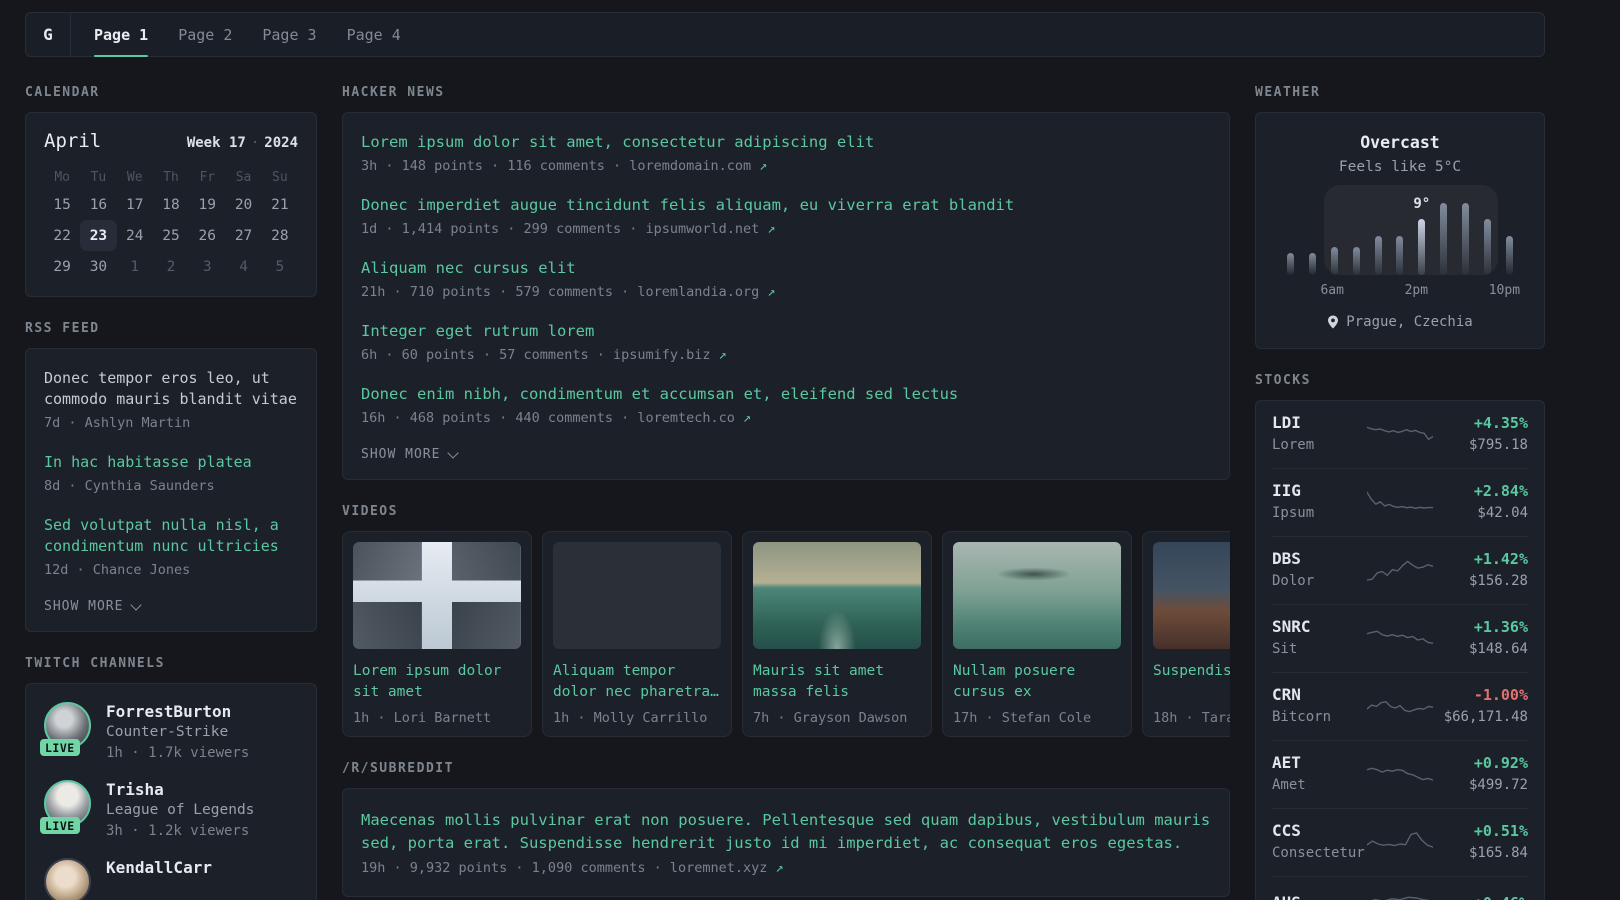 The height and width of the screenshot is (900, 1620). I want to click on stock-values: +4.35% $795.18, so click(1480, 434).